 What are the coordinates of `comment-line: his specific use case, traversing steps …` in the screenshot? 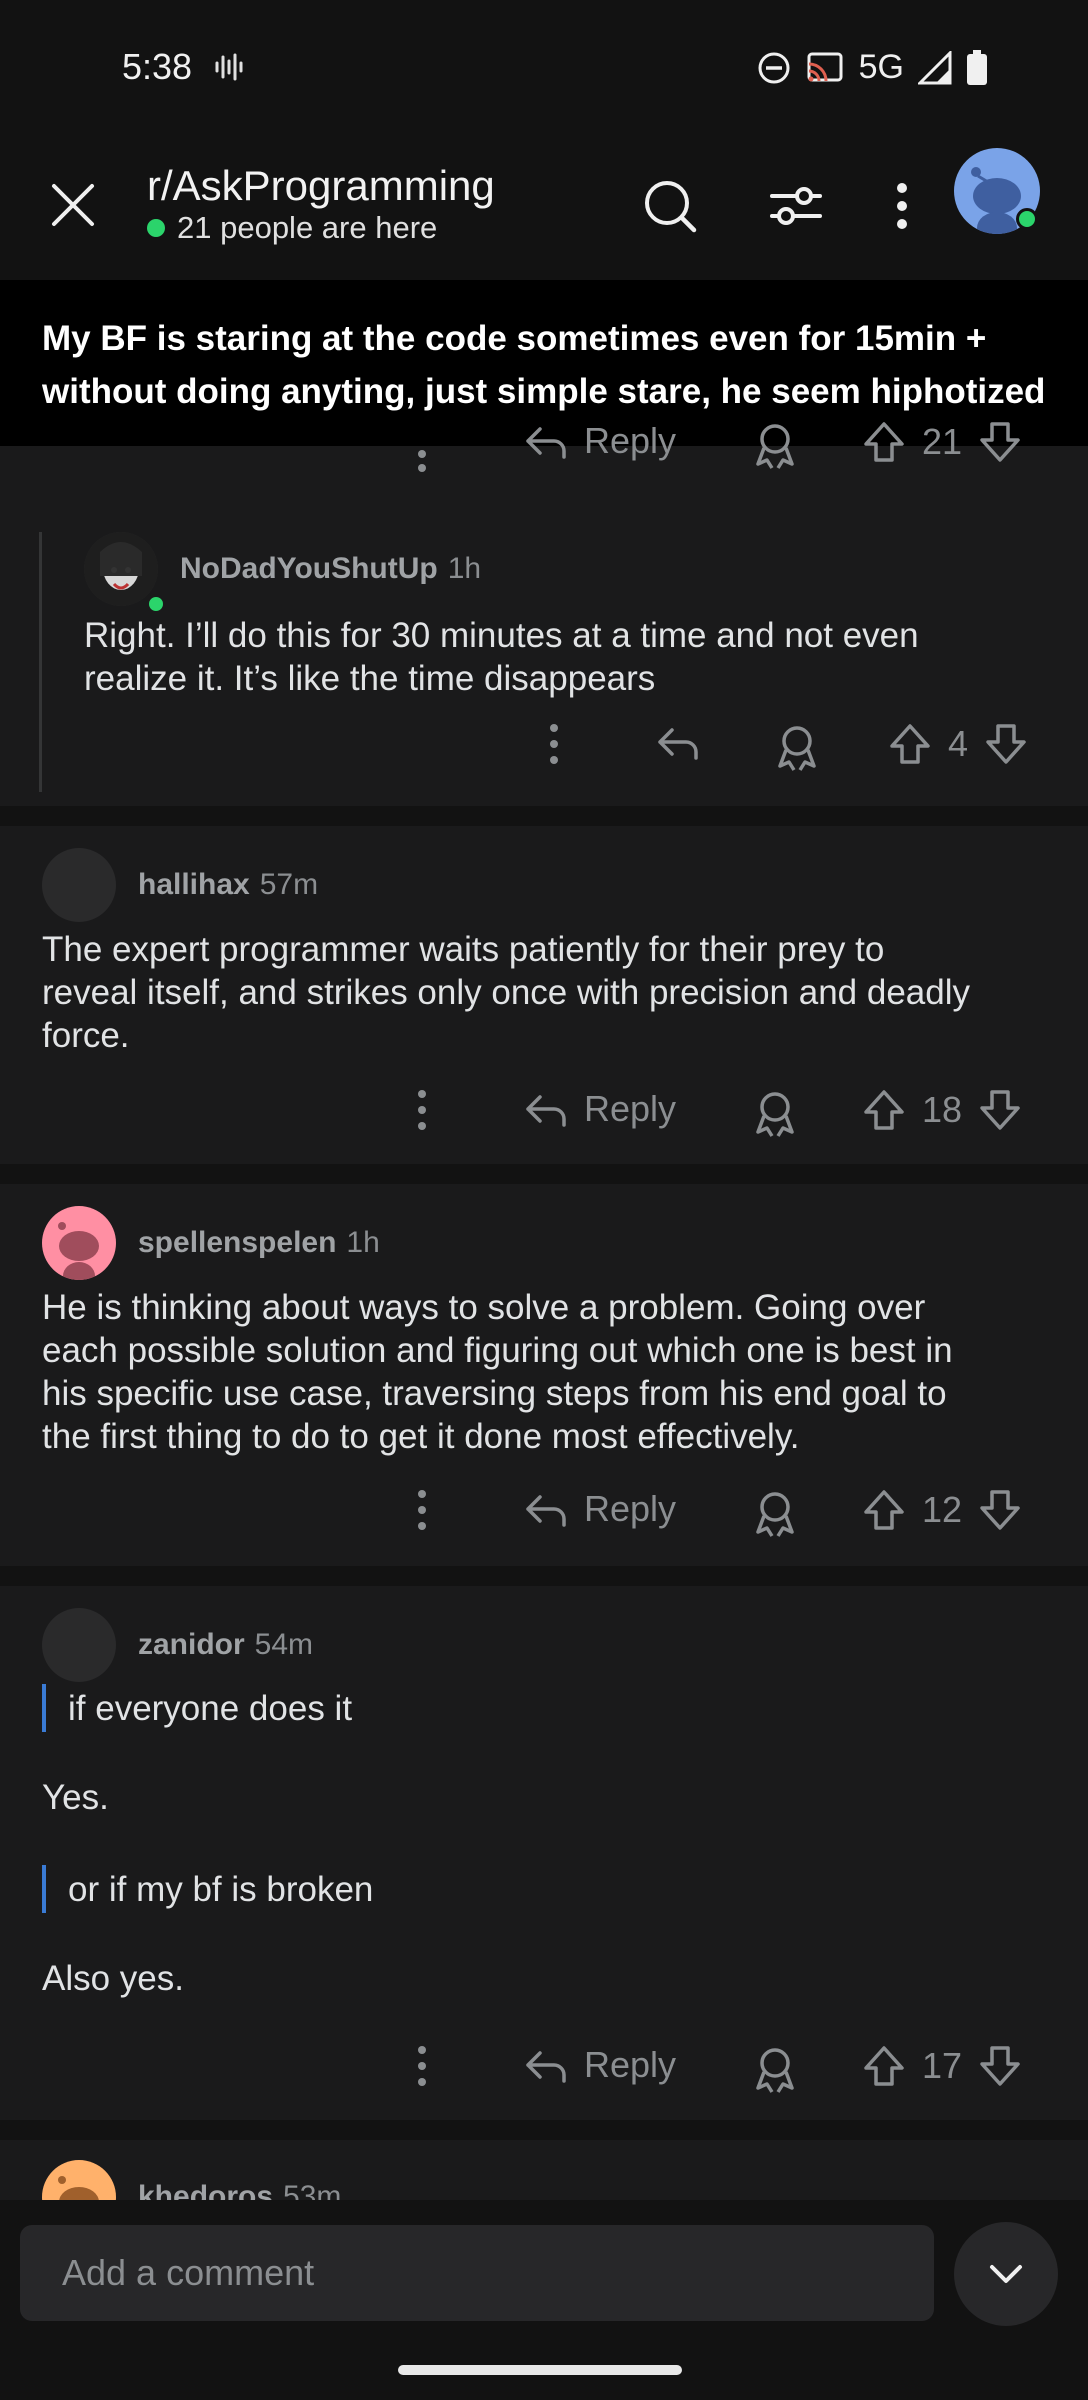 It's located at (494, 1393).